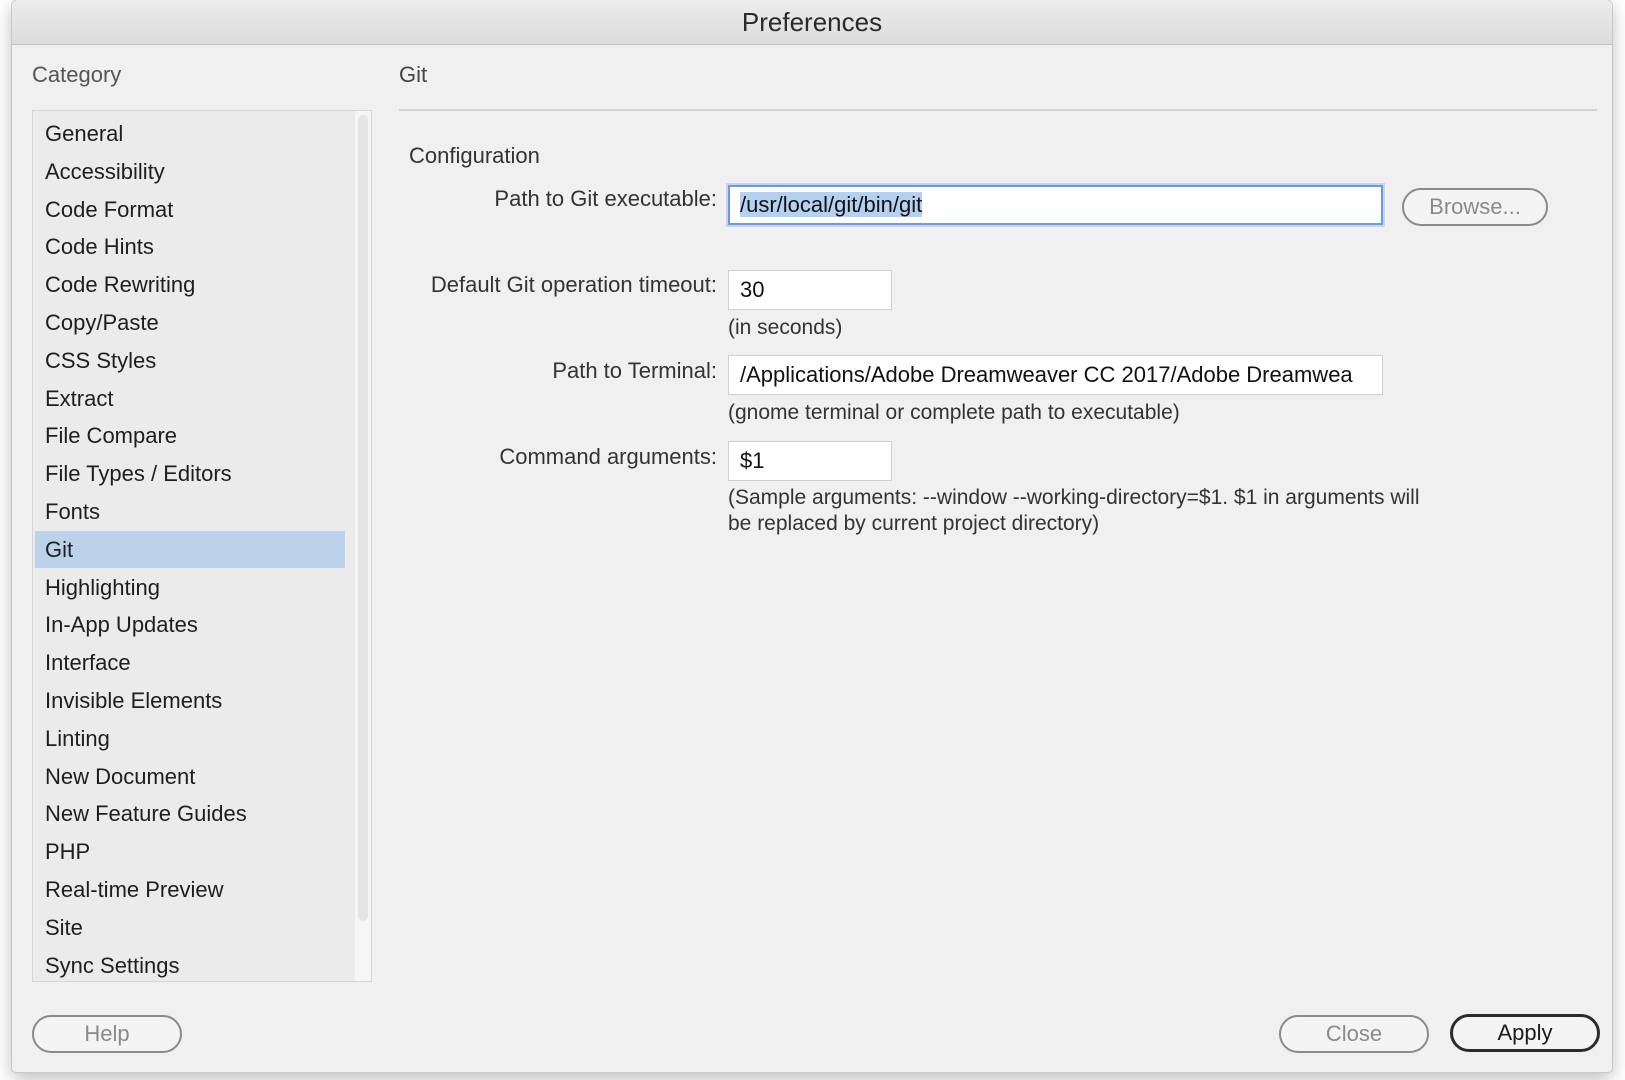 This screenshot has width=1625, height=1080. I want to click on apply-button: Apply, so click(1525, 1033).